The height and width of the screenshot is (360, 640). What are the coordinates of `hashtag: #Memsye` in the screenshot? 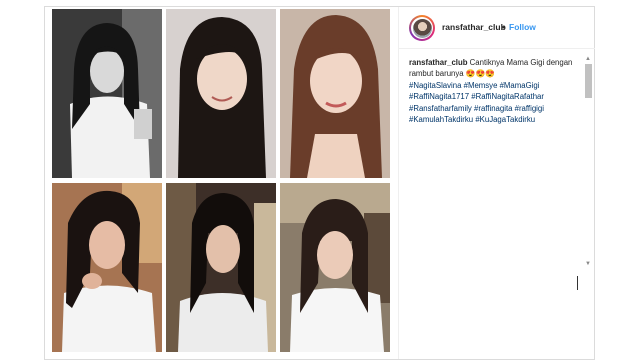 It's located at (481, 85).